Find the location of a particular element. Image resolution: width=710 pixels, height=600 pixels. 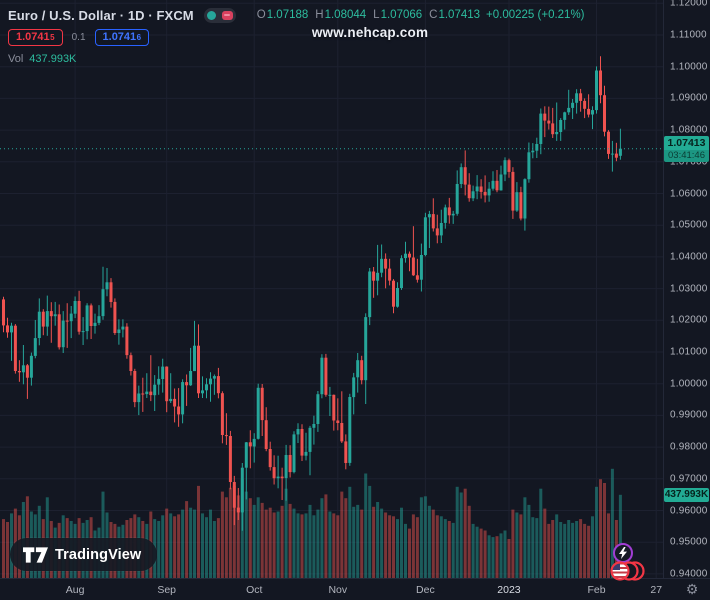

price-axis-label: 0.98000 is located at coordinates (689, 447).